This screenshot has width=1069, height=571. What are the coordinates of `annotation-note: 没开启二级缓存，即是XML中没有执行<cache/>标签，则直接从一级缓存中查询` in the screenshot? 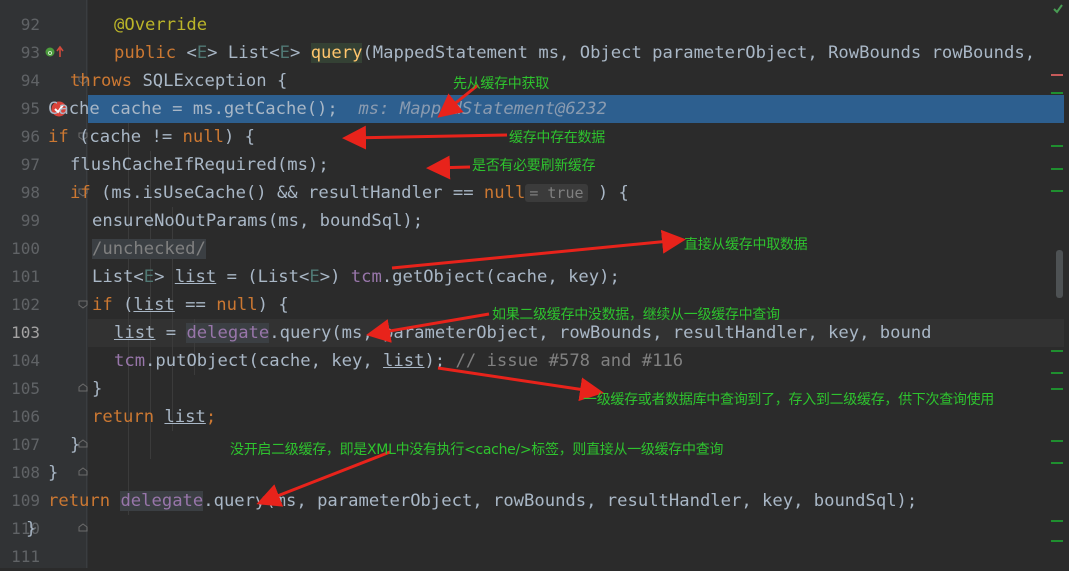 It's located at (477, 450).